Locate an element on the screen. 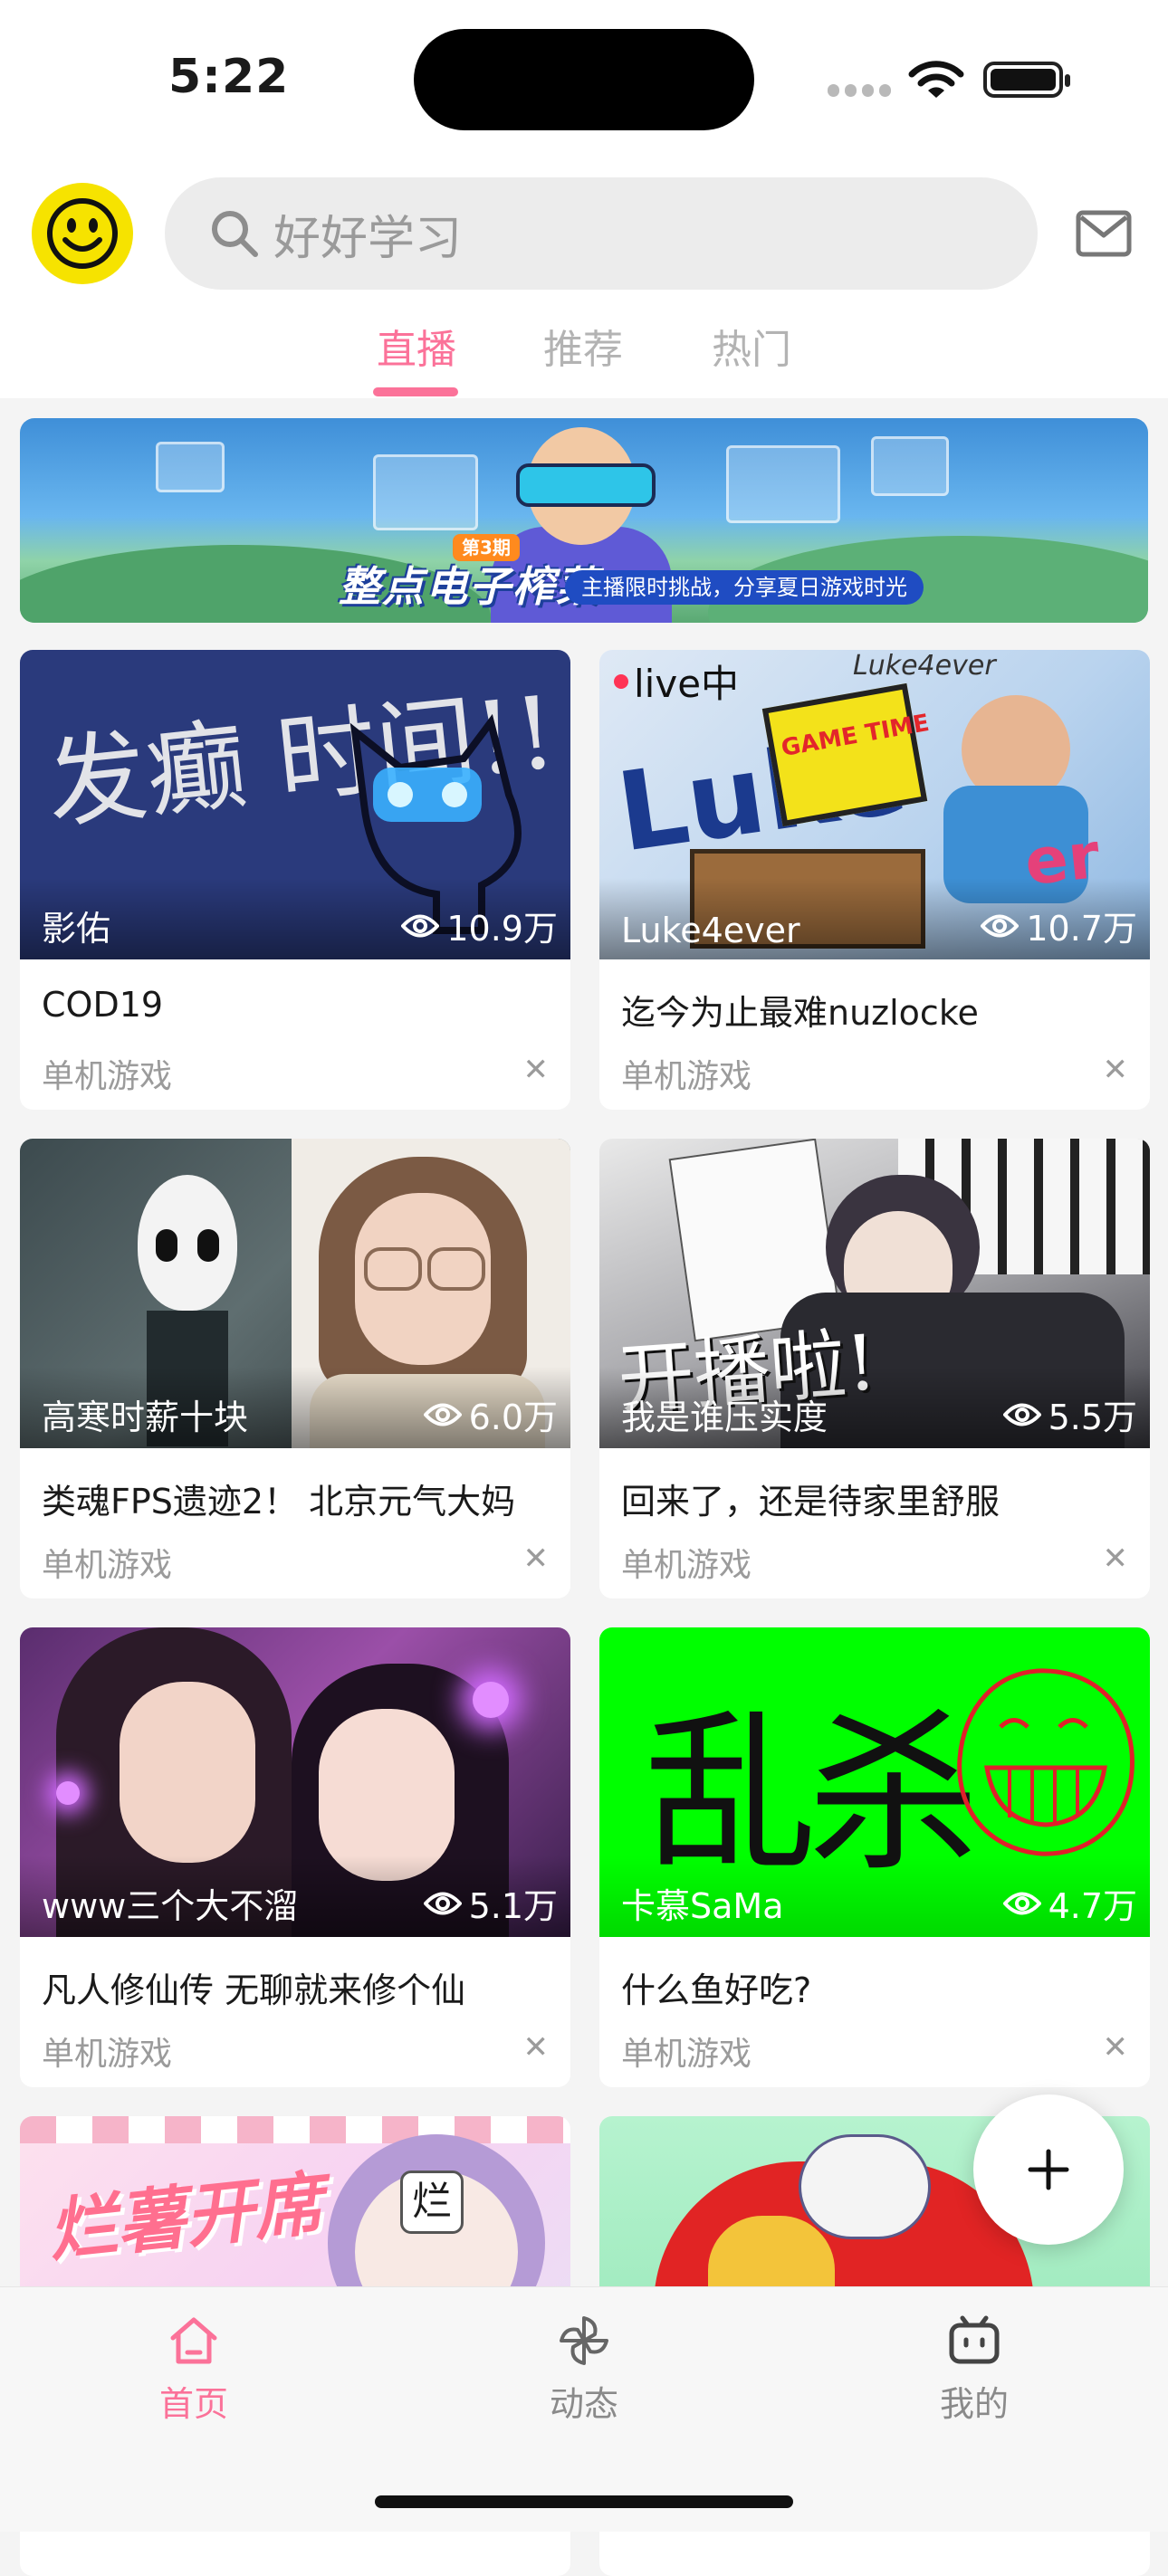 The height and width of the screenshot is (2576, 1168). rabbit-character is located at coordinates (865, 2186).